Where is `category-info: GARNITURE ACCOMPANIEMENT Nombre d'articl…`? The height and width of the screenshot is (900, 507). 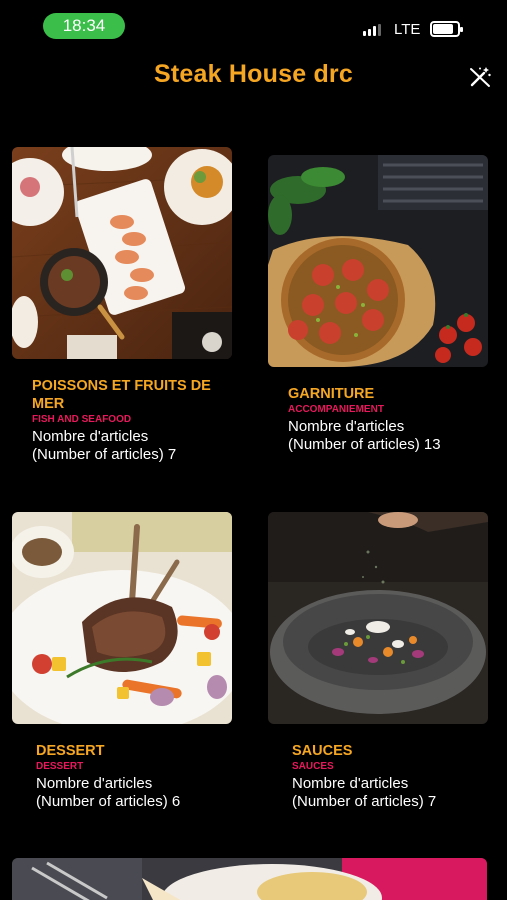 category-info: GARNITURE ACCOMPANIEMENT Nombre d'articl… is located at coordinates (393, 419).